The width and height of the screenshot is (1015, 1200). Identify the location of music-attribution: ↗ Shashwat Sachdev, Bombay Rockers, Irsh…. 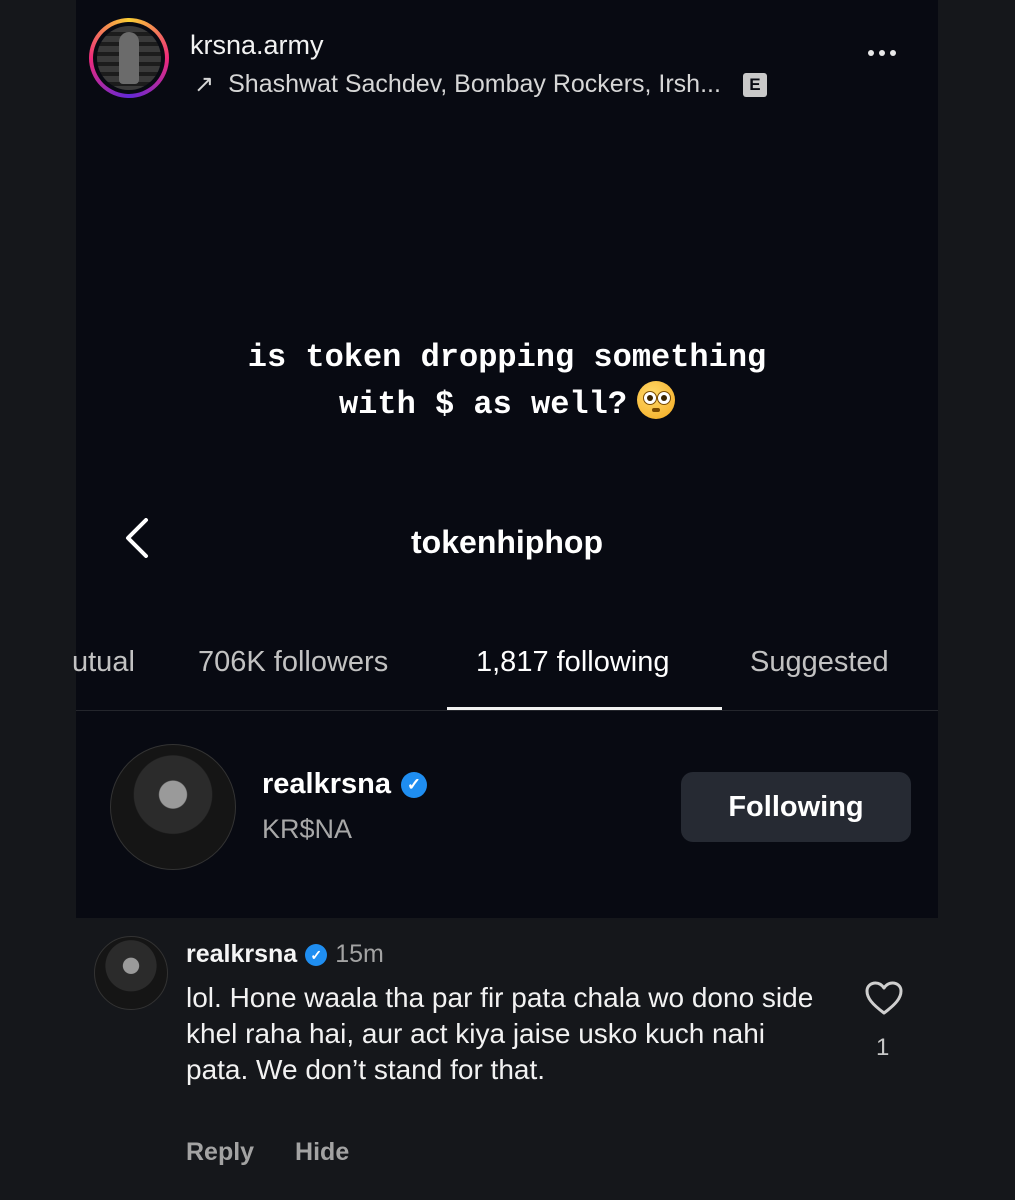
(480, 84).